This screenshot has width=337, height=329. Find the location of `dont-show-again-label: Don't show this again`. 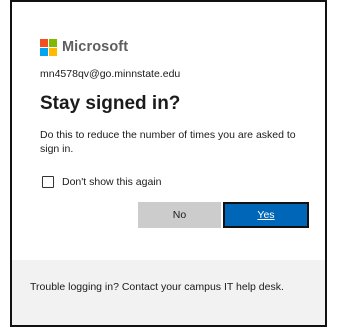

dont-show-again-label: Don't show this again is located at coordinates (111, 182).